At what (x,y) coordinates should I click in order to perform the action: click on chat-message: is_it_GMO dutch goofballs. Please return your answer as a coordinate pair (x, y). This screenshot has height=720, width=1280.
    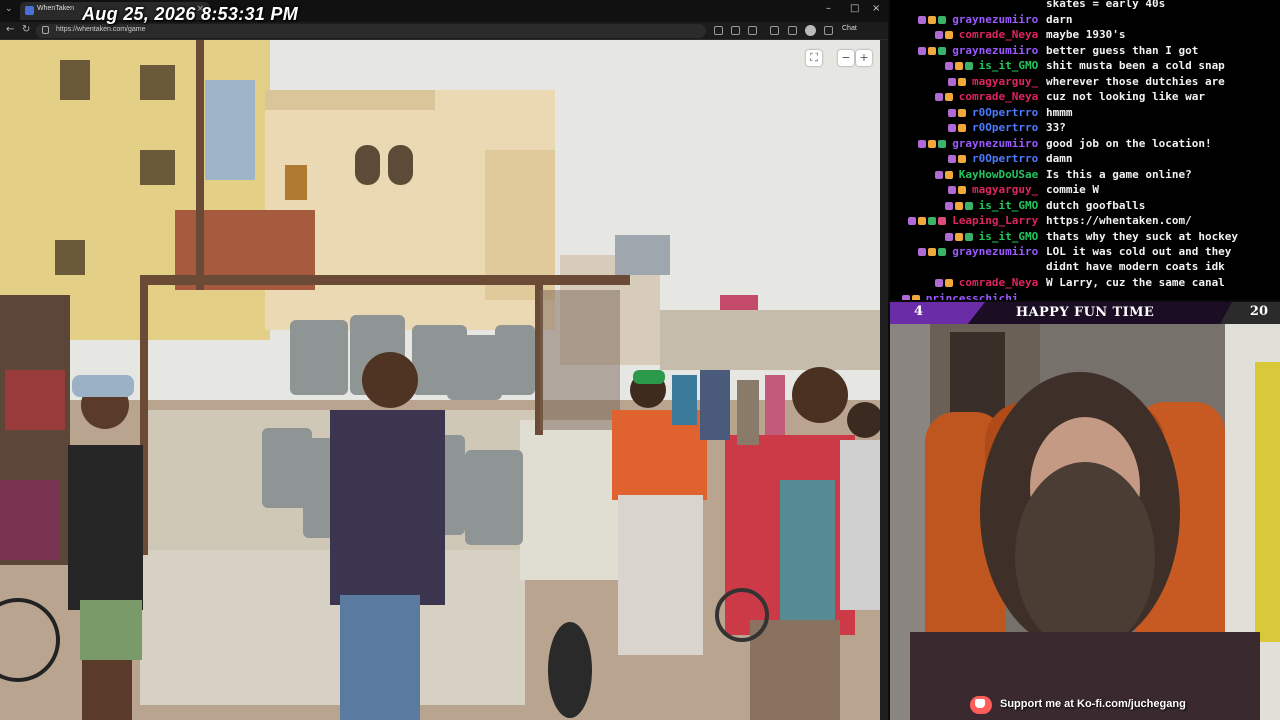
    Looking at the image, I should click on (1085, 206).